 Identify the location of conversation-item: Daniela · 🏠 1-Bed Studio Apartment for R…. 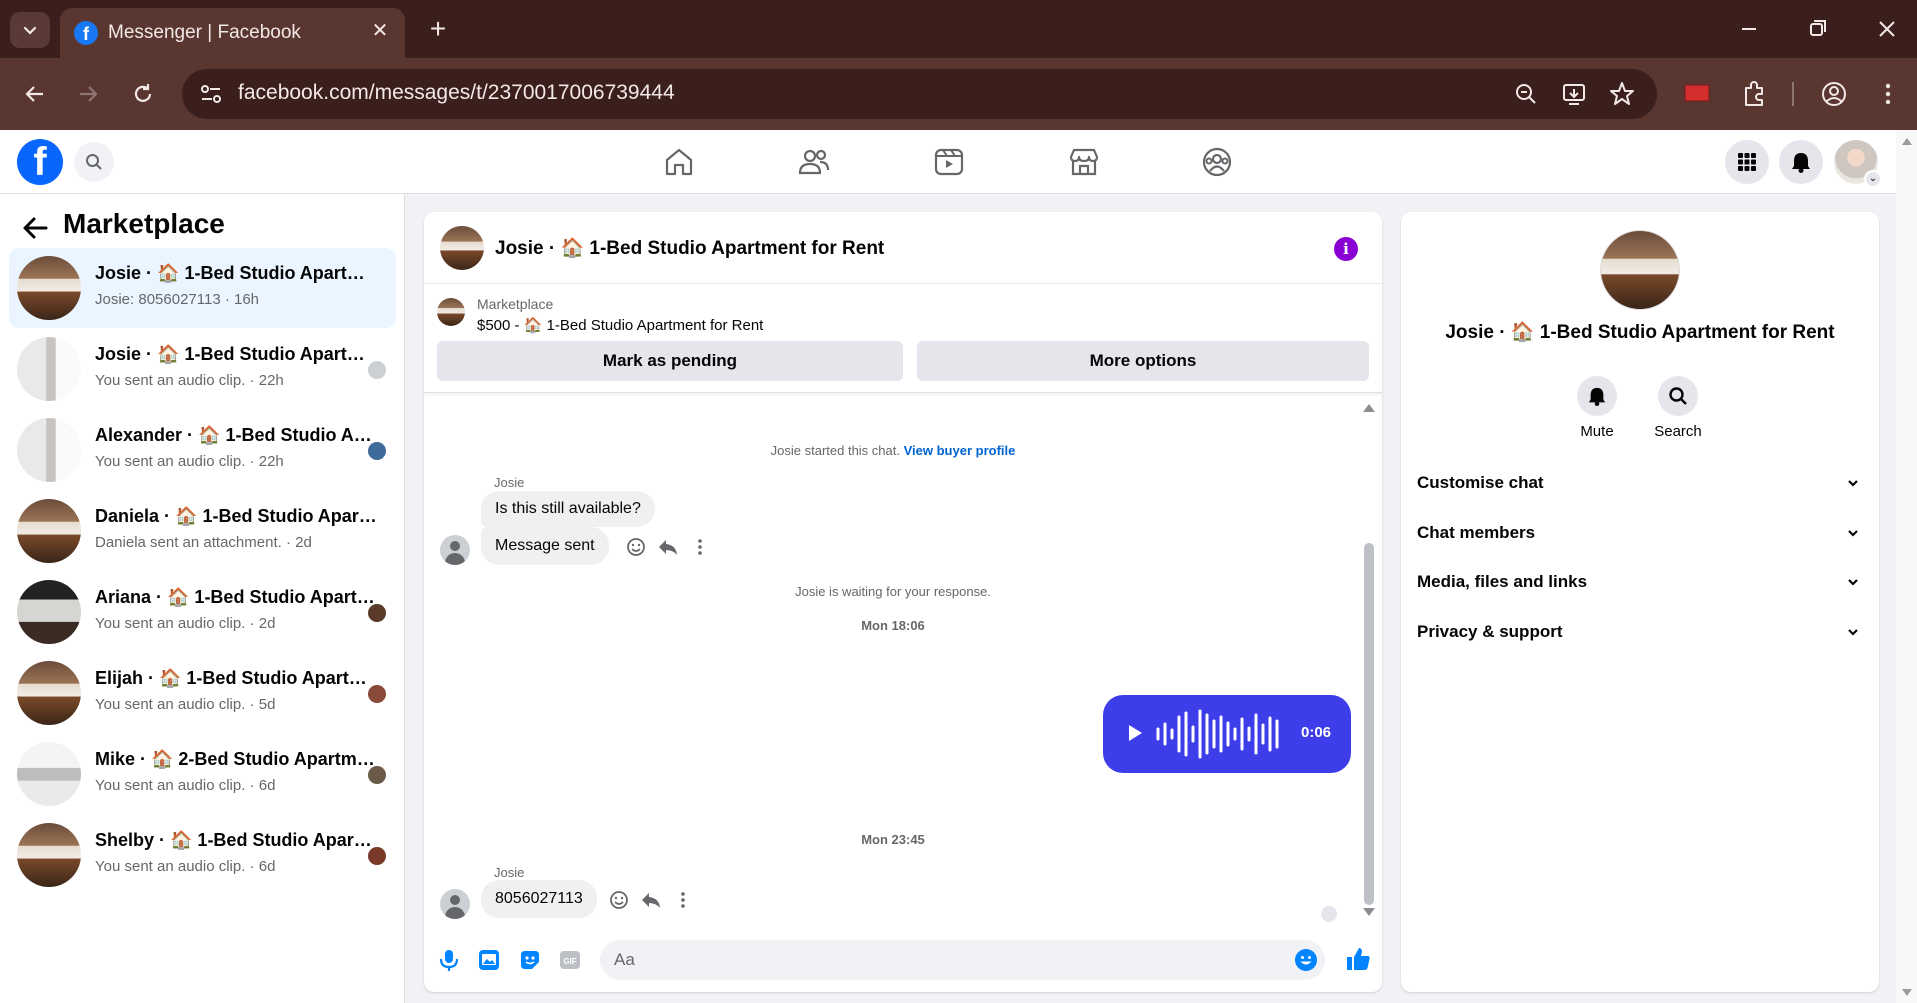
(202, 531).